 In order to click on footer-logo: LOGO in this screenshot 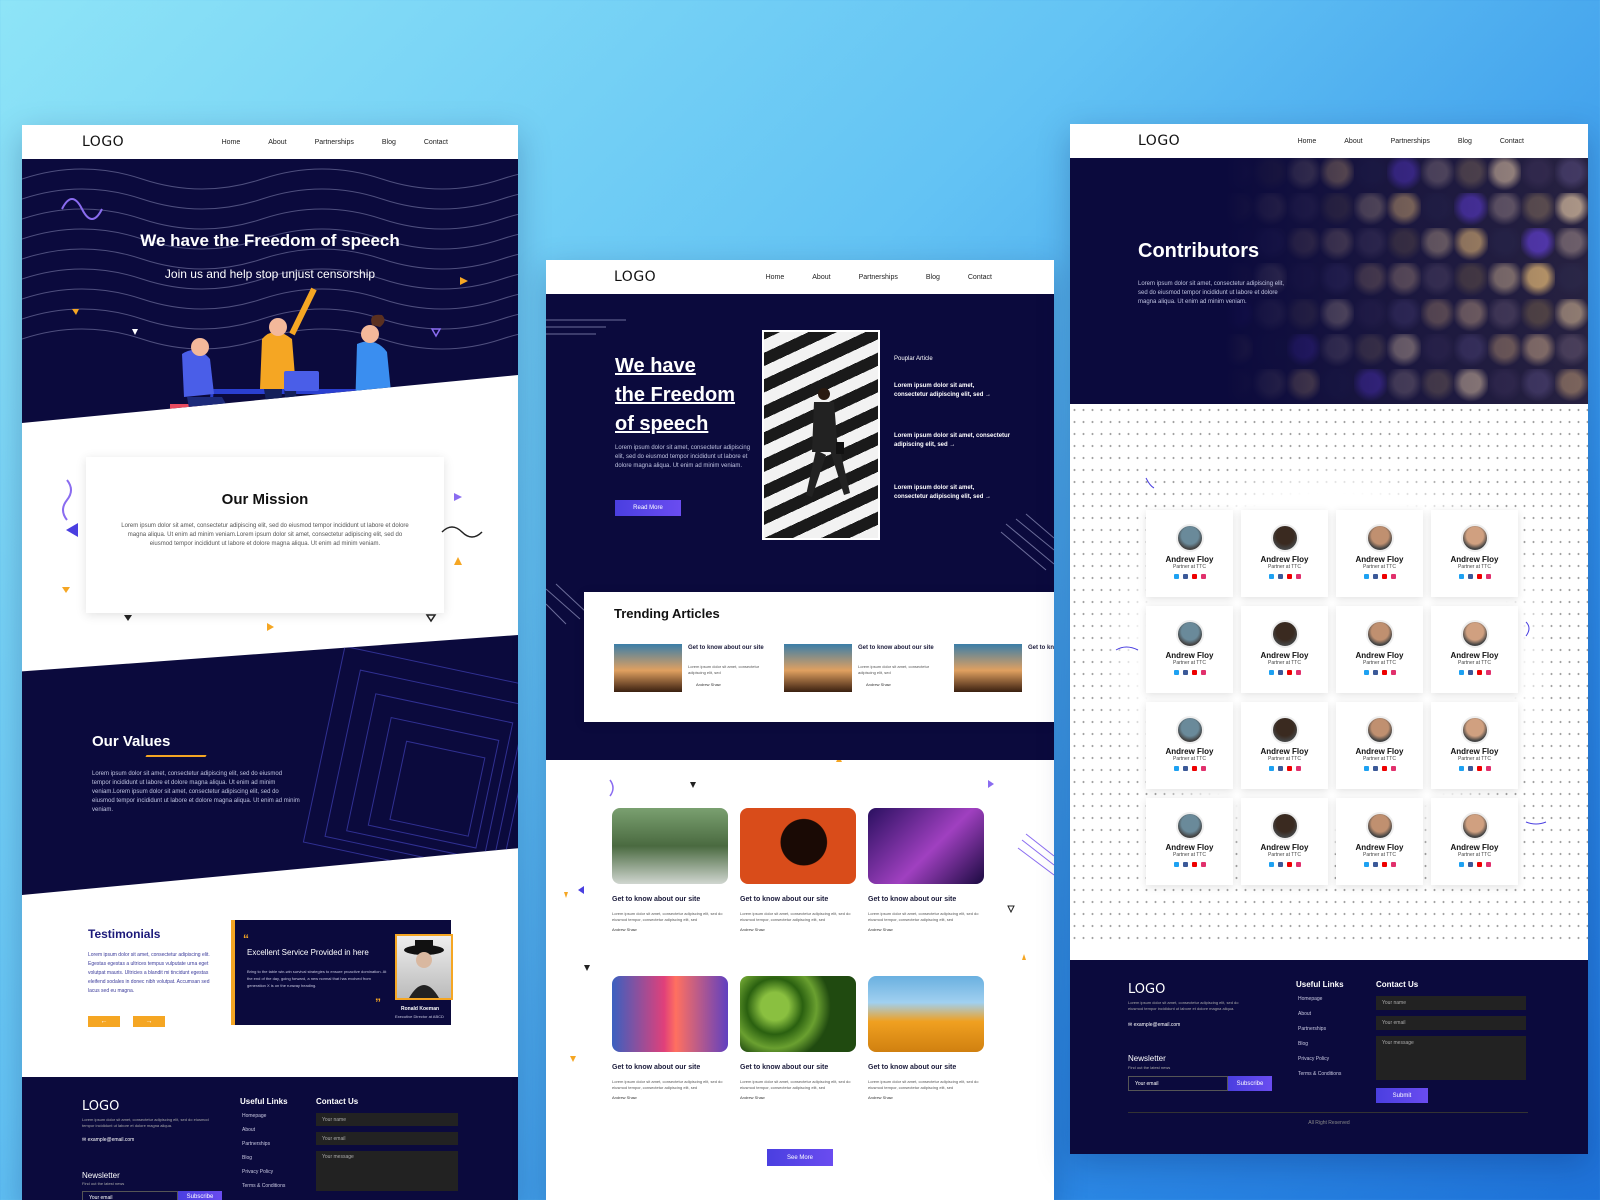, I will do `click(100, 1106)`.